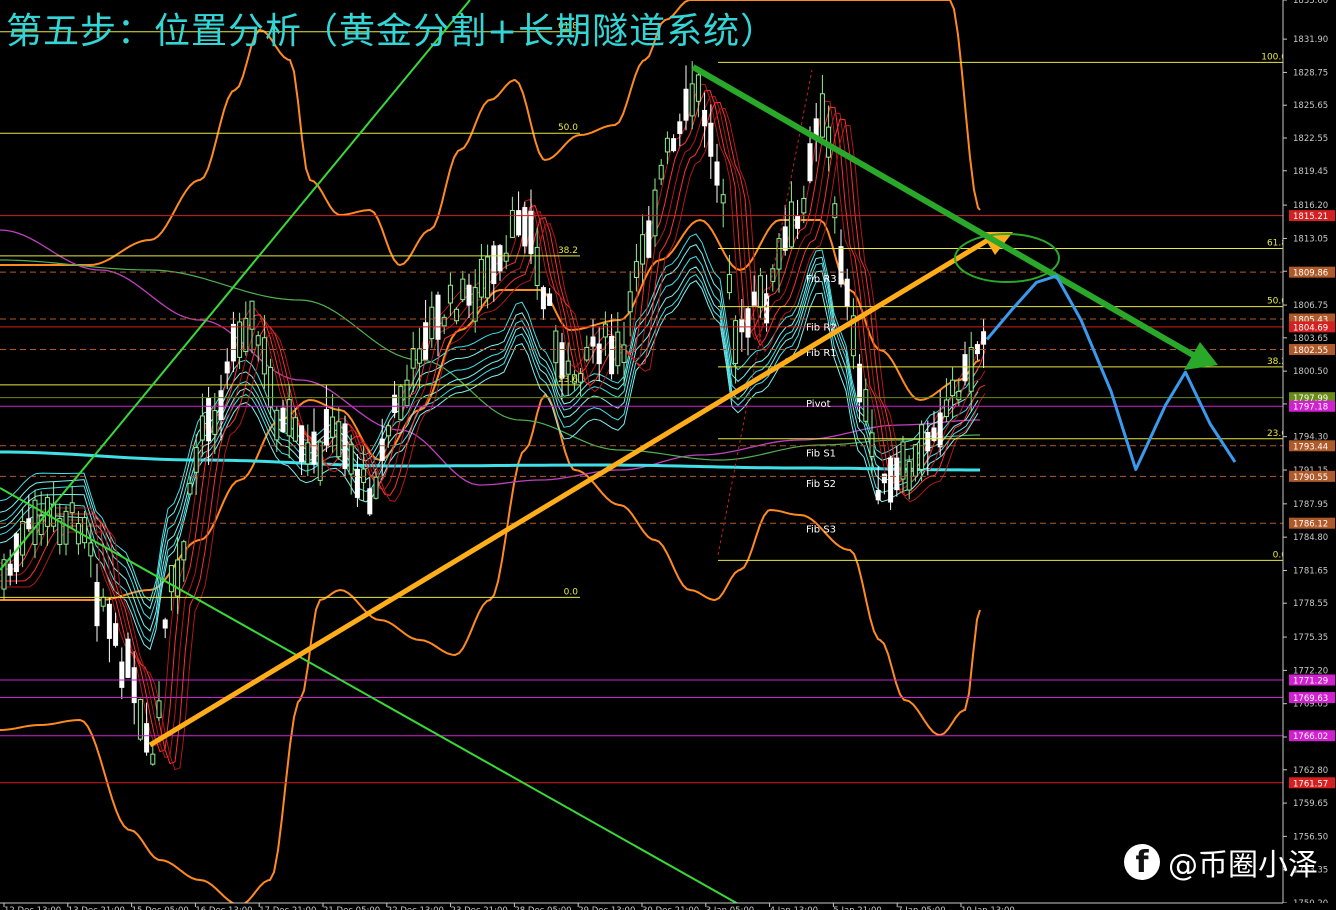 This screenshot has width=1336, height=910. I want to click on y-tick-label: 1828.75, so click(1310, 73).